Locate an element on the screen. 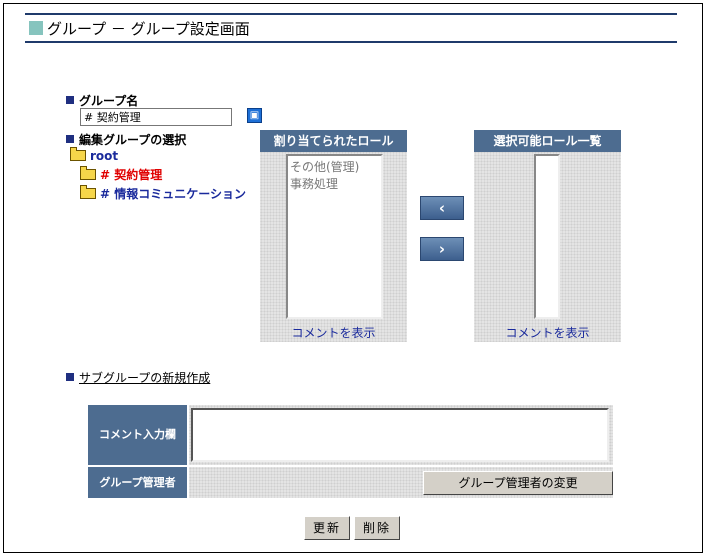  available-roles-panel: 選択可能ロール一覧 コメントを表示 is located at coordinates (547, 236).